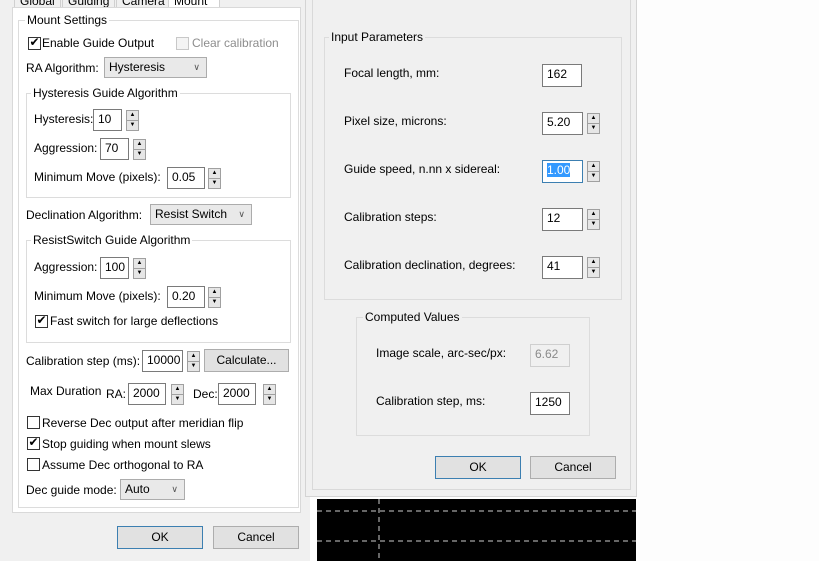  I want to click on guide-image-preview, so click(476, 530).